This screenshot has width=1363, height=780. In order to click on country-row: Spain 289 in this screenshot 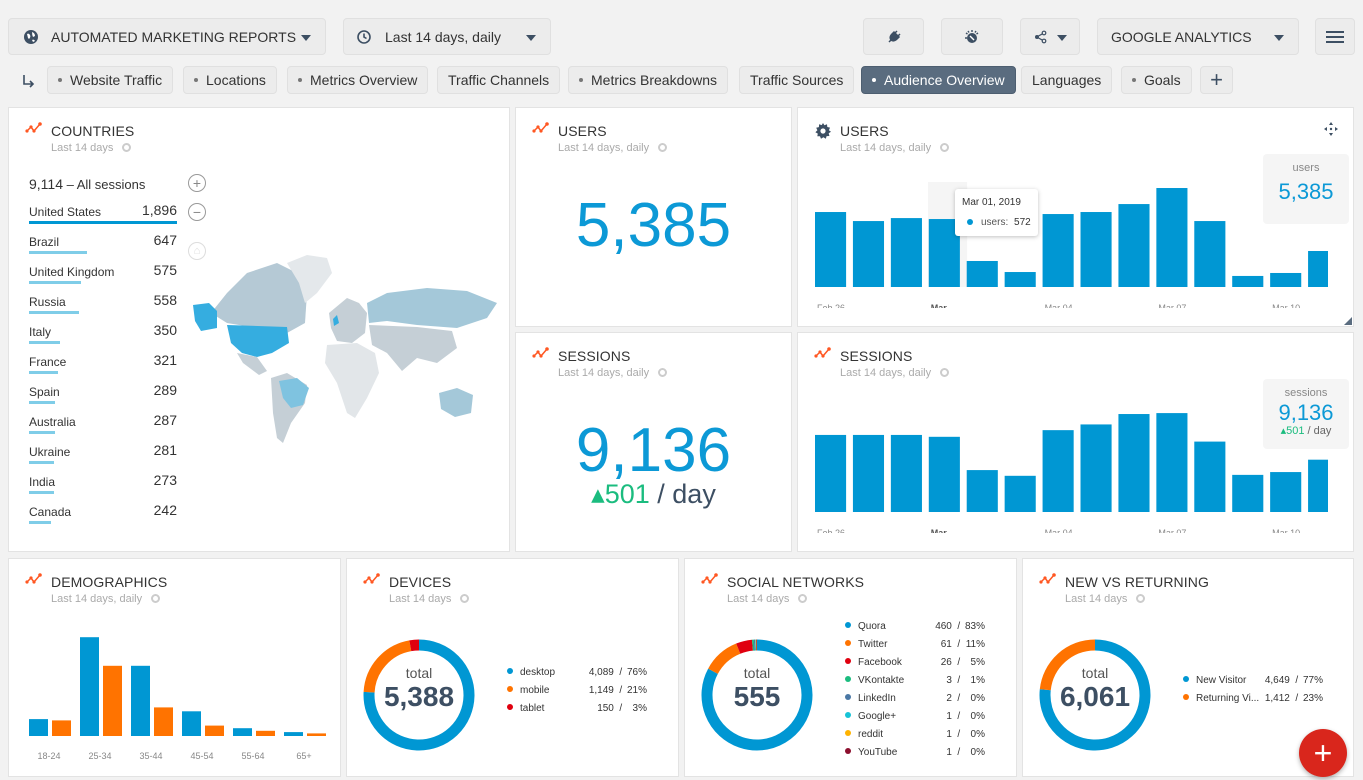, I will do `click(103, 397)`.